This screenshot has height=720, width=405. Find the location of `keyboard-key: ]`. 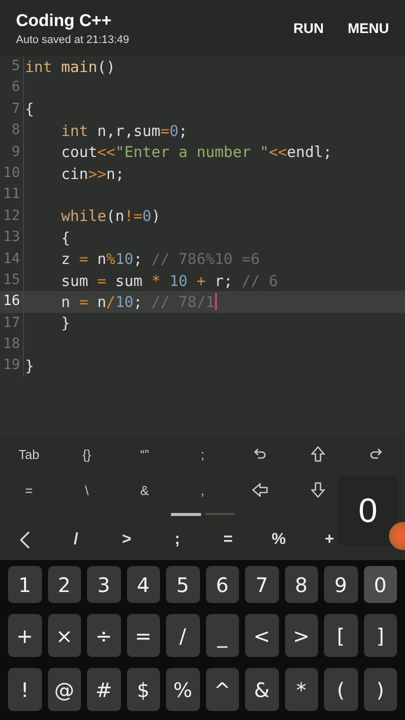

keyboard-key: ] is located at coordinates (380, 635).